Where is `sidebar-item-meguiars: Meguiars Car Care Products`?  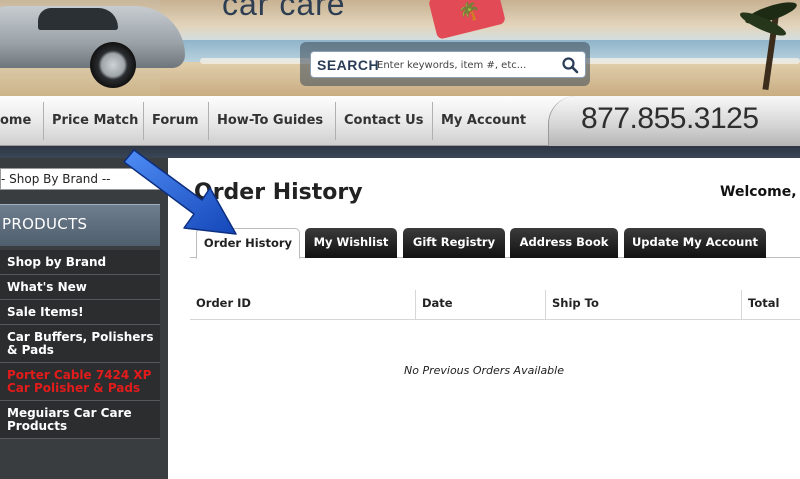
sidebar-item-meguiars: Meguiars Car Care Products is located at coordinates (80, 420).